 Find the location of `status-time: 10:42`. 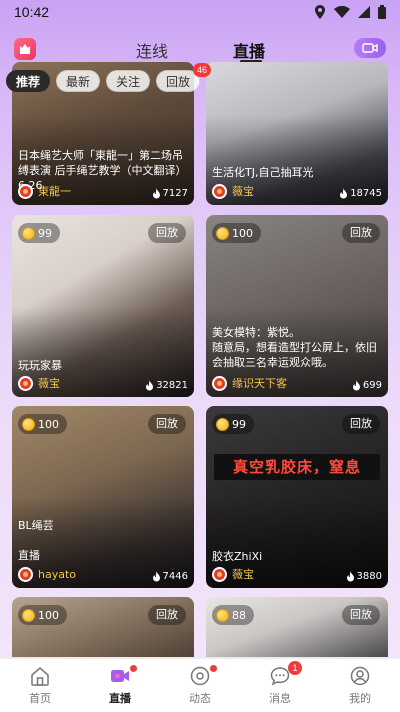

status-time: 10:42 is located at coordinates (32, 12).